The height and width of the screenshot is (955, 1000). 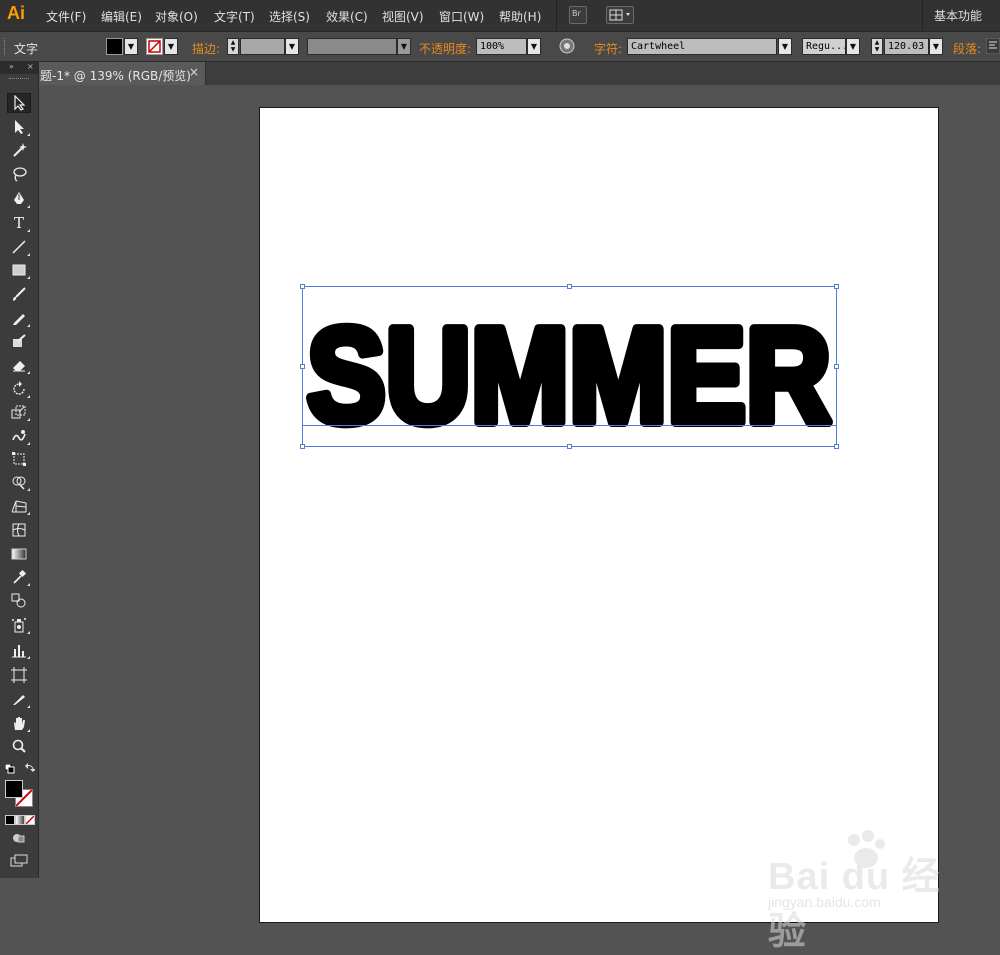 I want to click on menu-edit: 编辑(E), so click(x=121, y=16).